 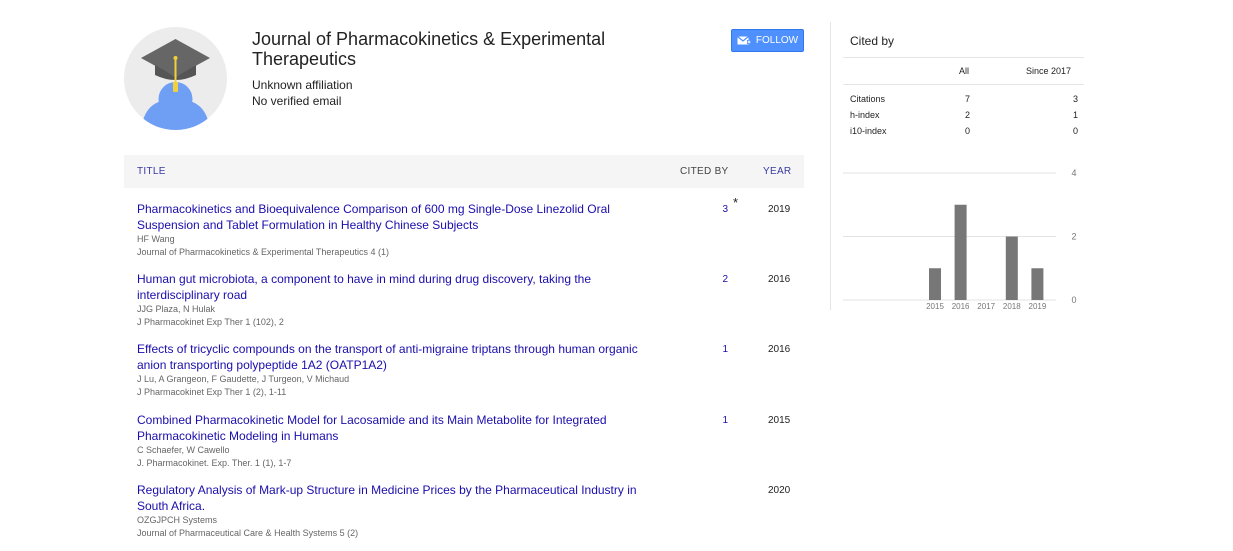 What do you see at coordinates (151, 171) in the screenshot?
I see `sort-by-title: TITLE` at bounding box center [151, 171].